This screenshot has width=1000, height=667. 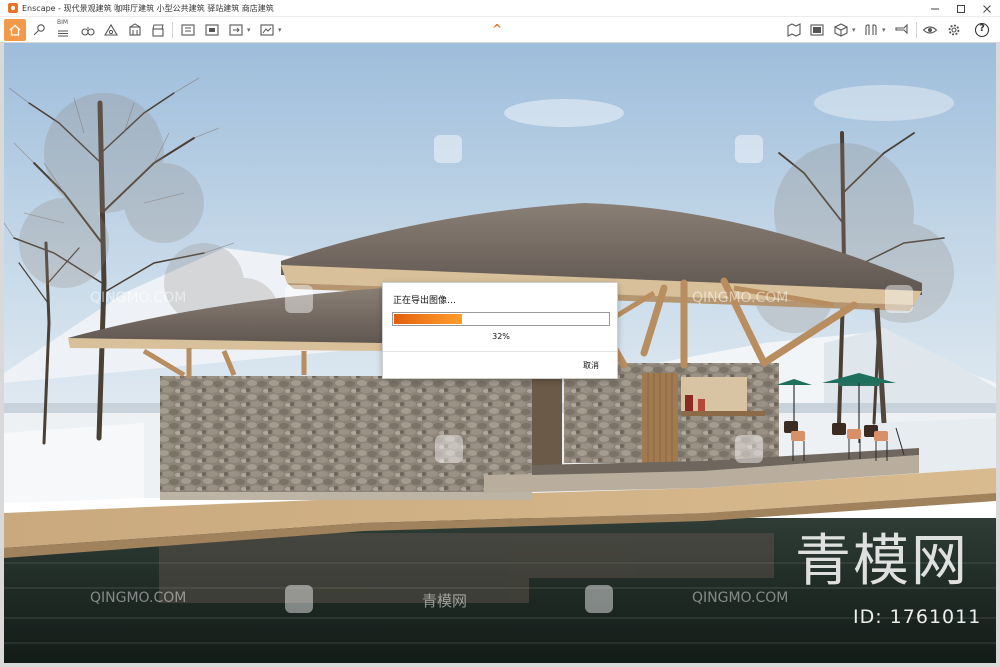 I want to click on screenshot-icon, so click(x=188, y=30).